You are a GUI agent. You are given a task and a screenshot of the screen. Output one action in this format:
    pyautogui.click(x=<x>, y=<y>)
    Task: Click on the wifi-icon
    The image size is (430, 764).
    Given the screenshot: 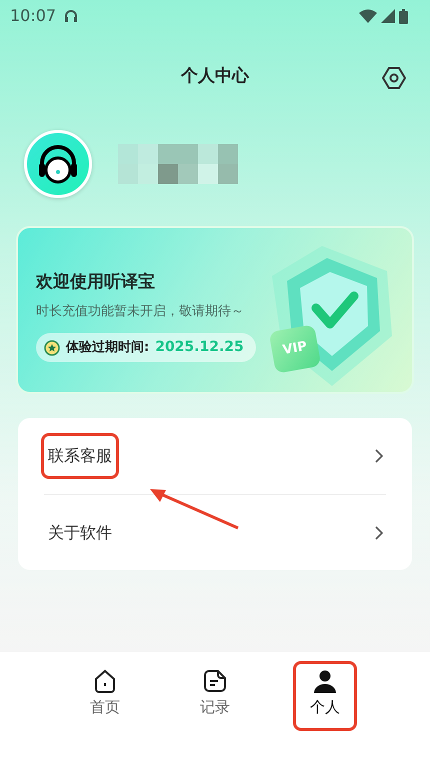 What is the action you would take?
    pyautogui.click(x=368, y=16)
    